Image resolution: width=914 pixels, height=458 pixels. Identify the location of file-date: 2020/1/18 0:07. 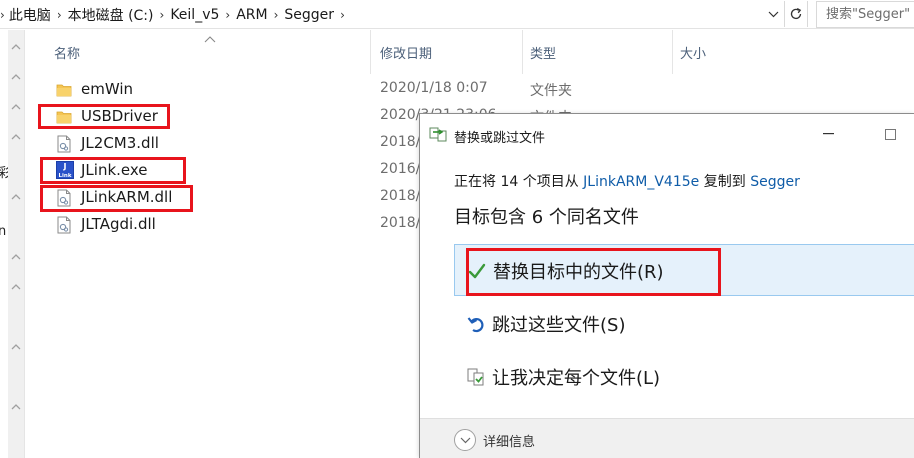
(434, 88).